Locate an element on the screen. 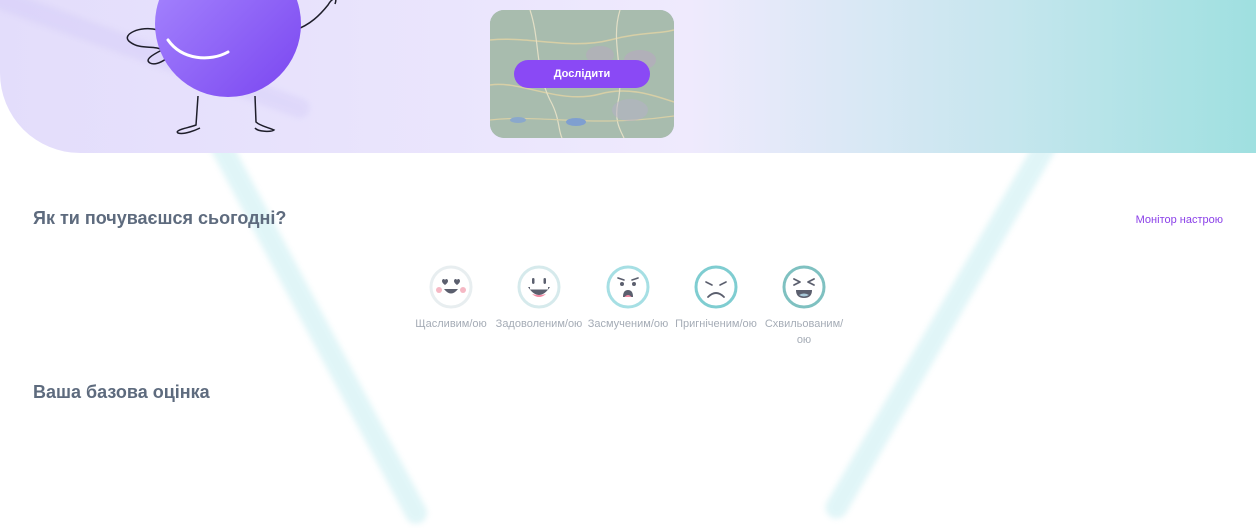 This screenshot has width=1256, height=528. mood-option-happy: Щасливим/ою is located at coordinates (451, 298).